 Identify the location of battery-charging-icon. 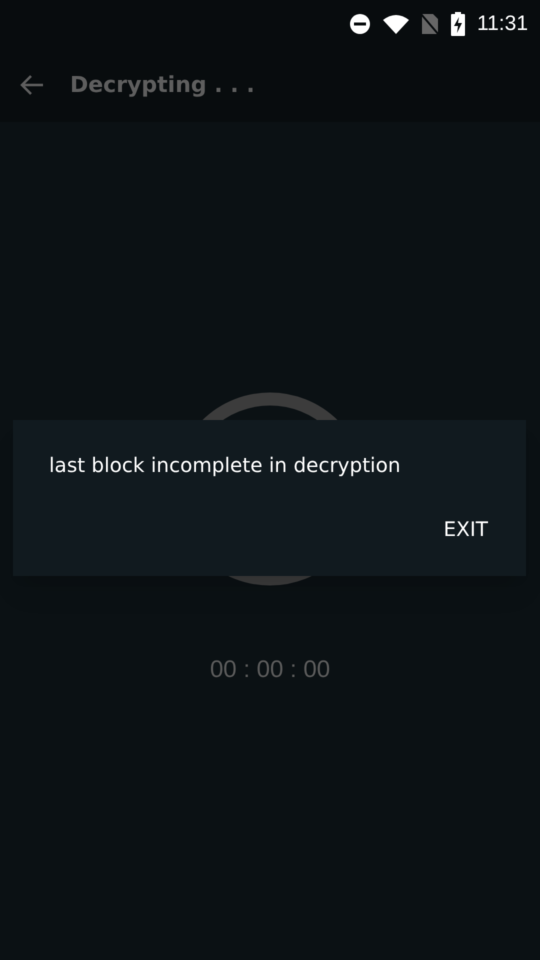
(458, 24).